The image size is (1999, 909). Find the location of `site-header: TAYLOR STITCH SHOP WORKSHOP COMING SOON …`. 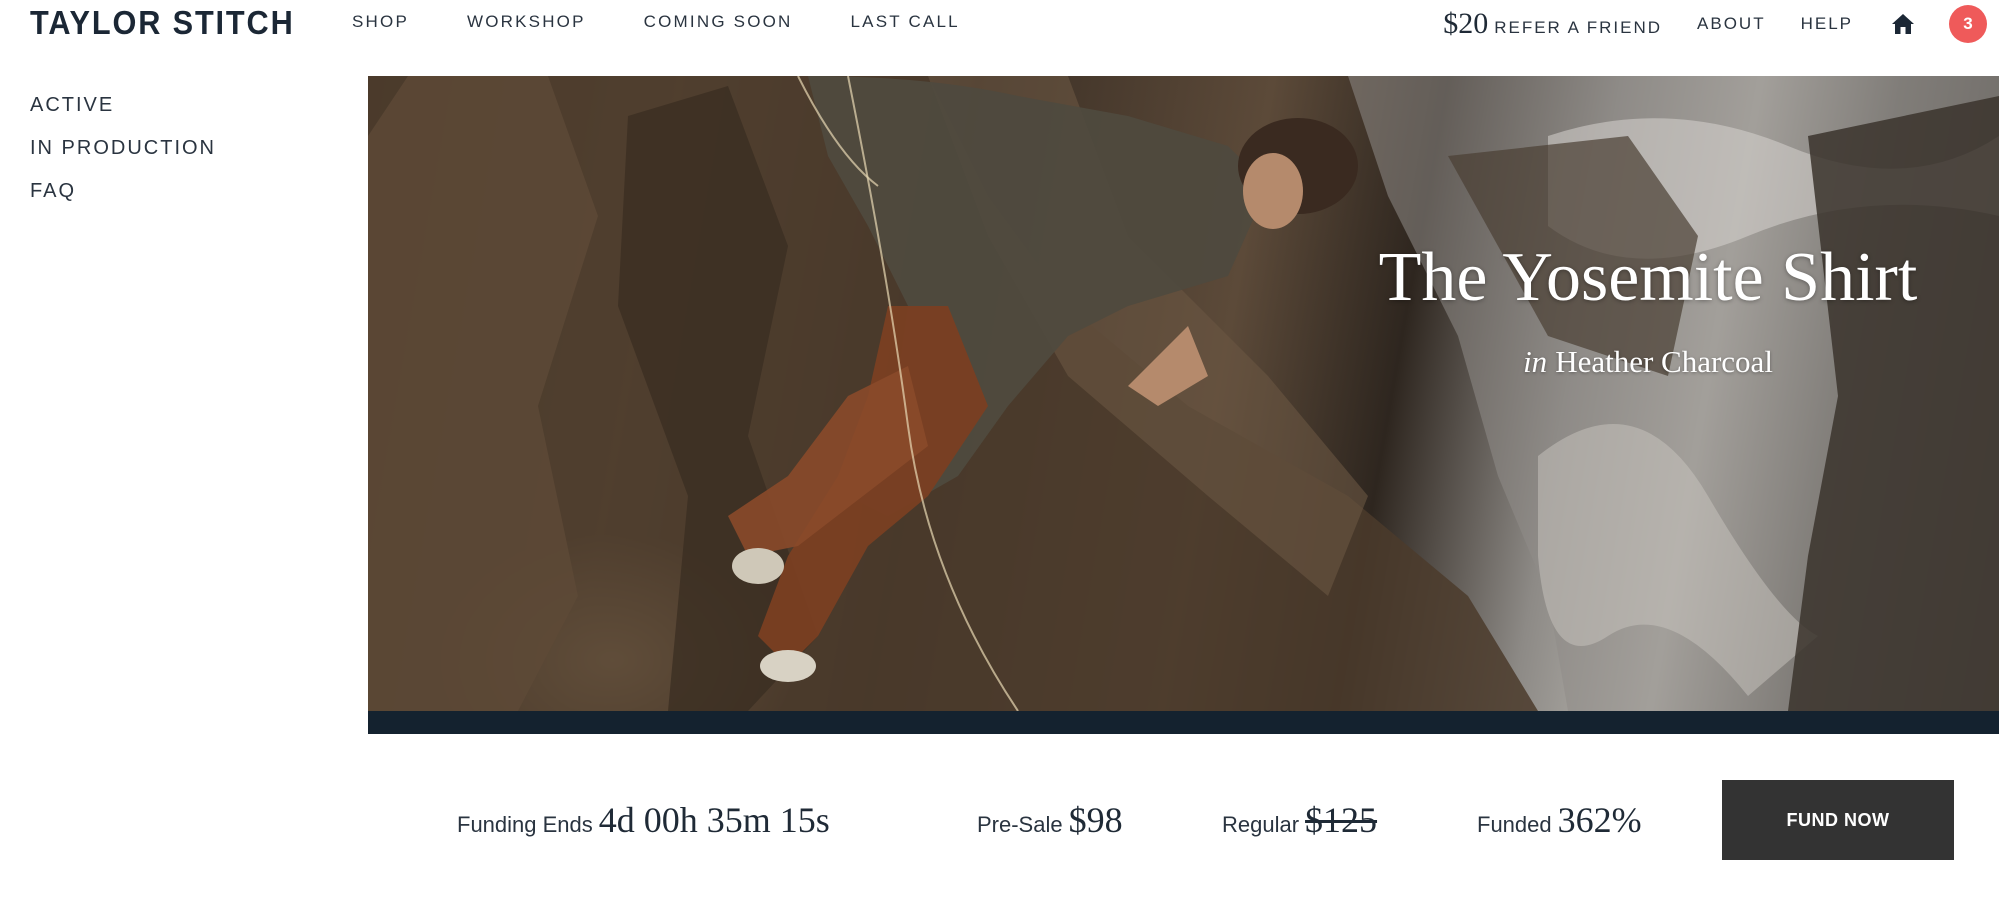

site-header: TAYLOR STITCH SHOP WORKSHOP COMING SOON … is located at coordinates (999, 30).